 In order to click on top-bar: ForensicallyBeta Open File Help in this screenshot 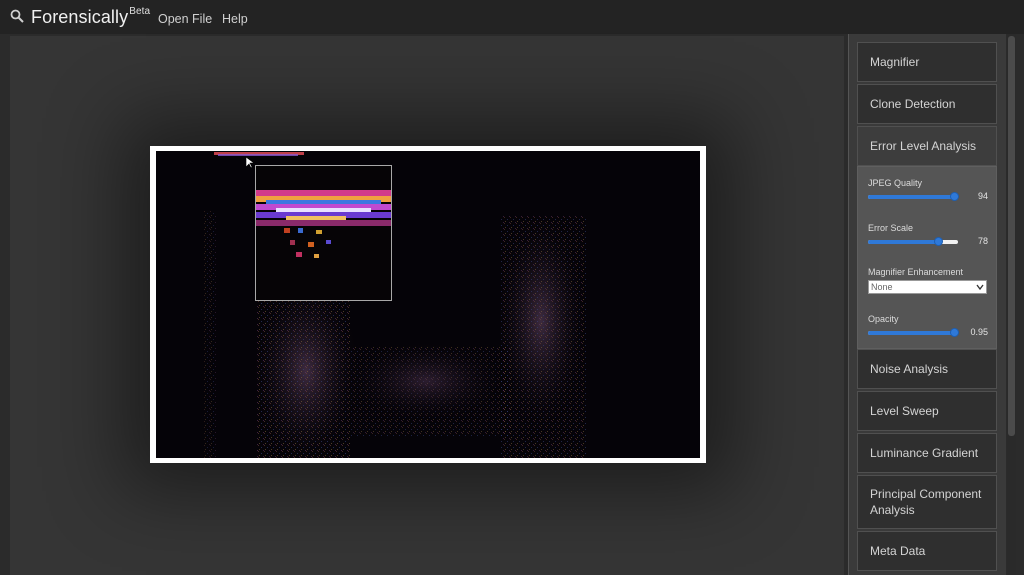, I will do `click(512, 17)`.